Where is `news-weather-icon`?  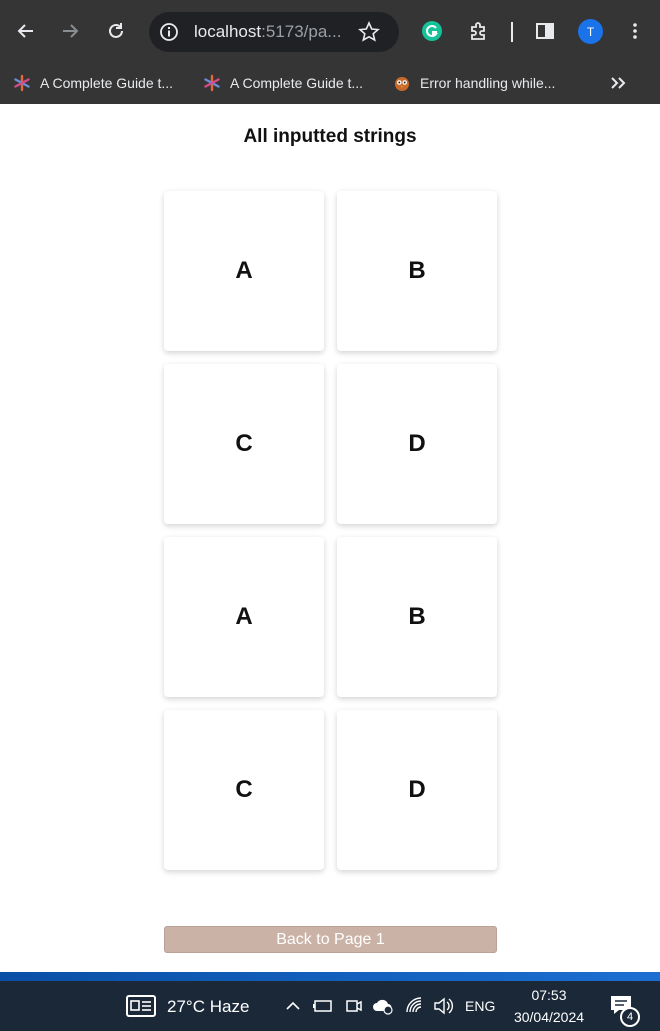
news-weather-icon is located at coordinates (141, 1006).